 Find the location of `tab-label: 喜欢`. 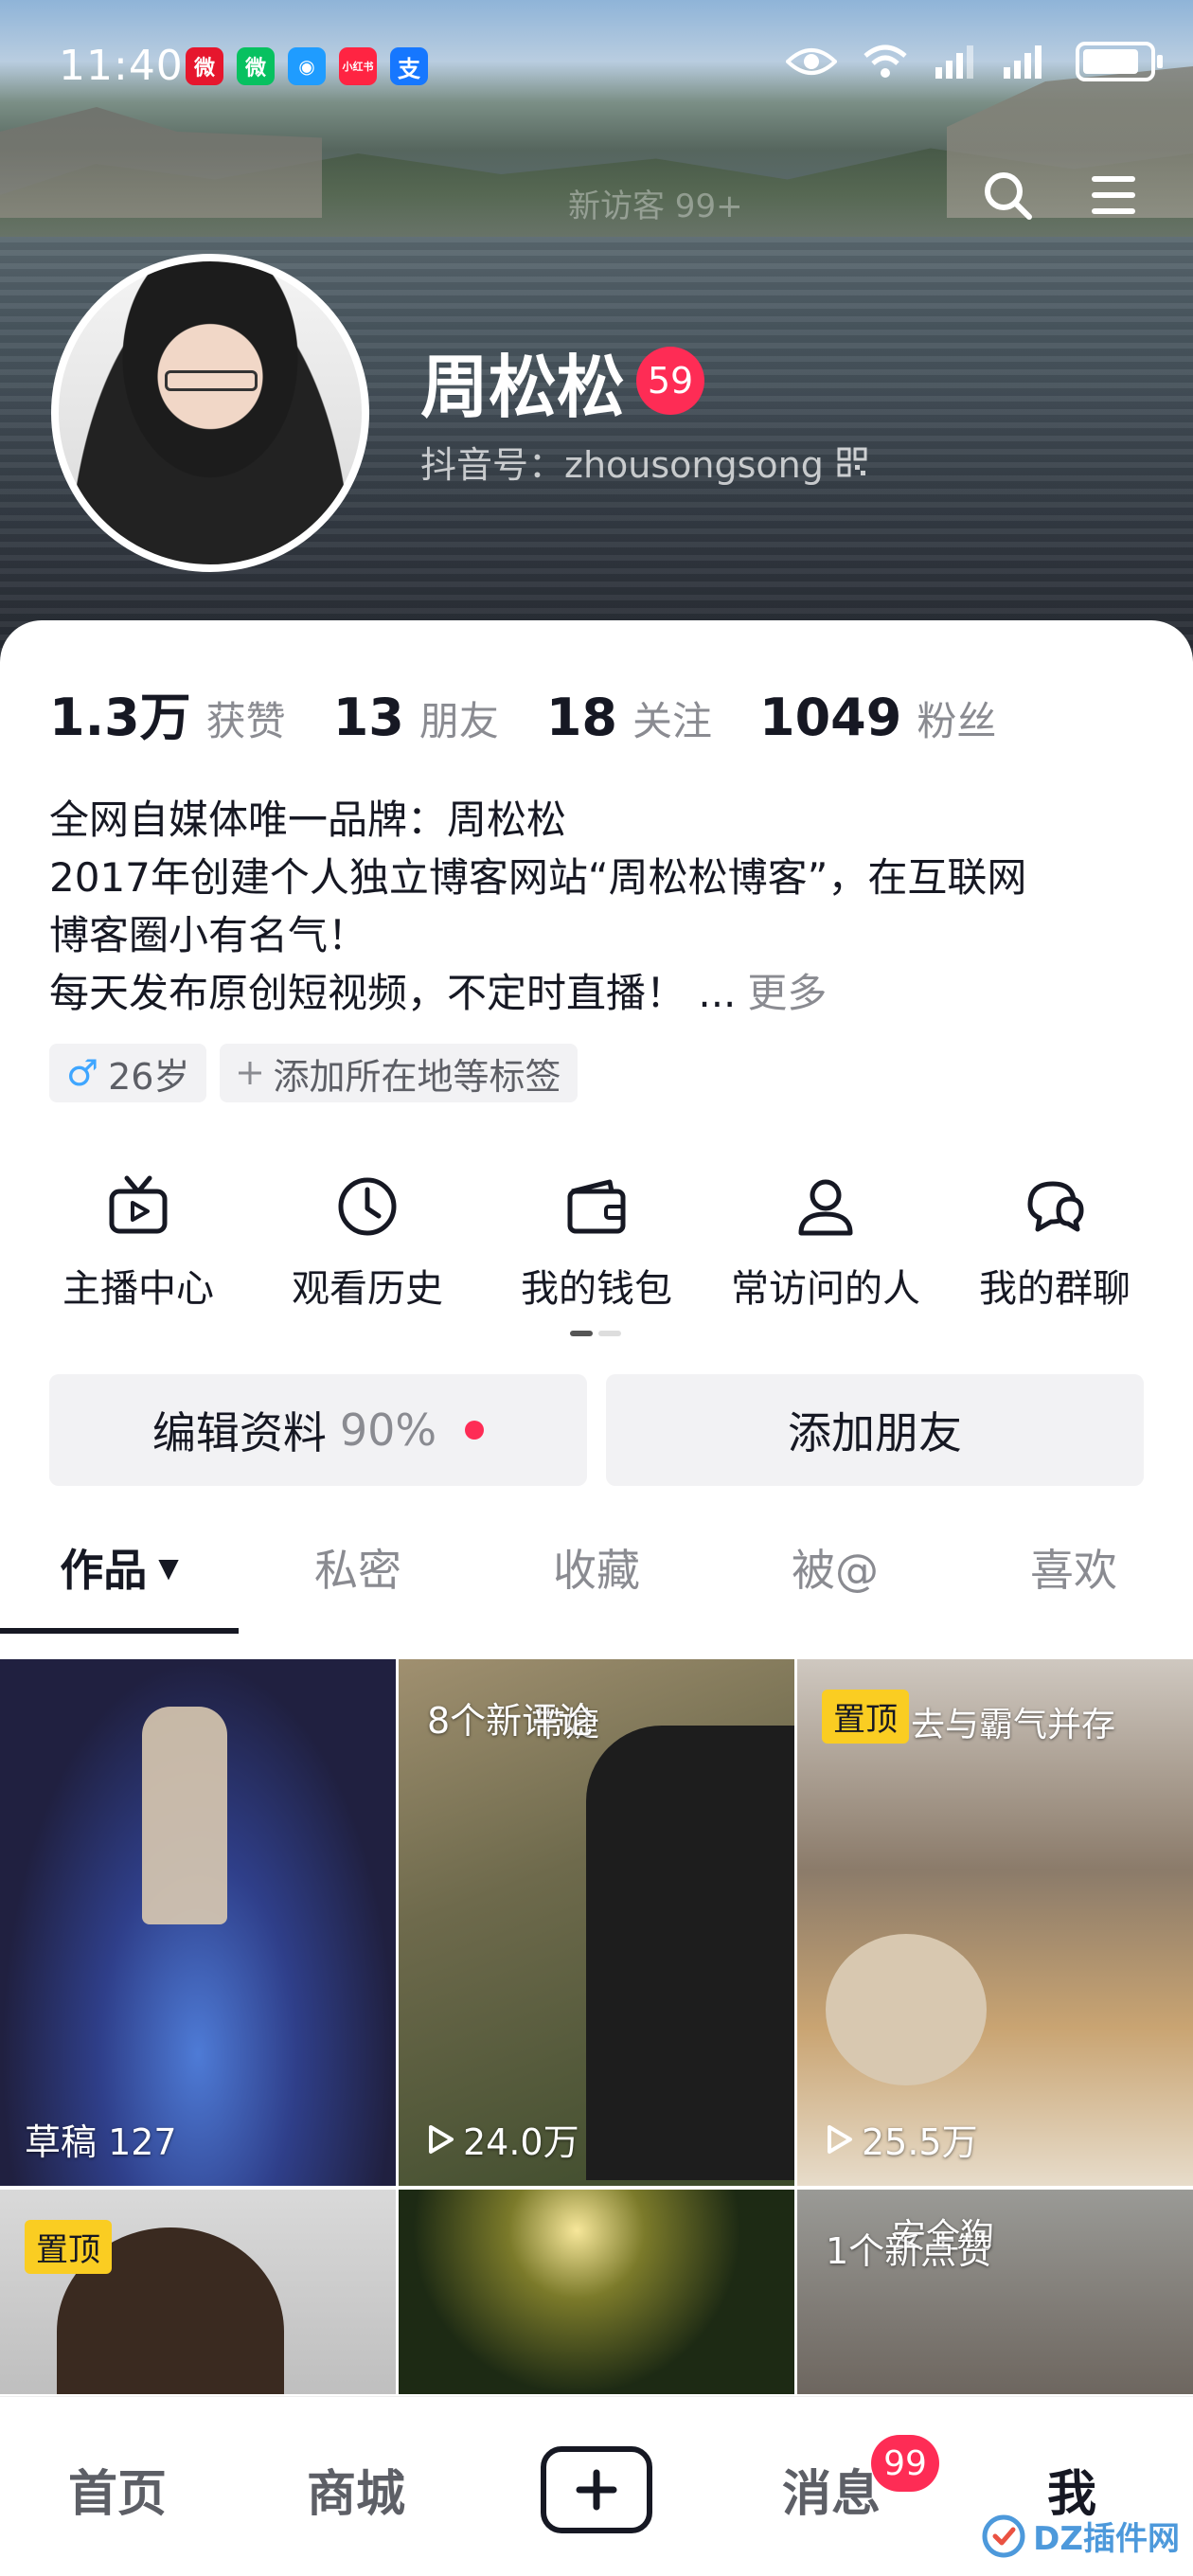

tab-label: 喜欢 is located at coordinates (1073, 1570).